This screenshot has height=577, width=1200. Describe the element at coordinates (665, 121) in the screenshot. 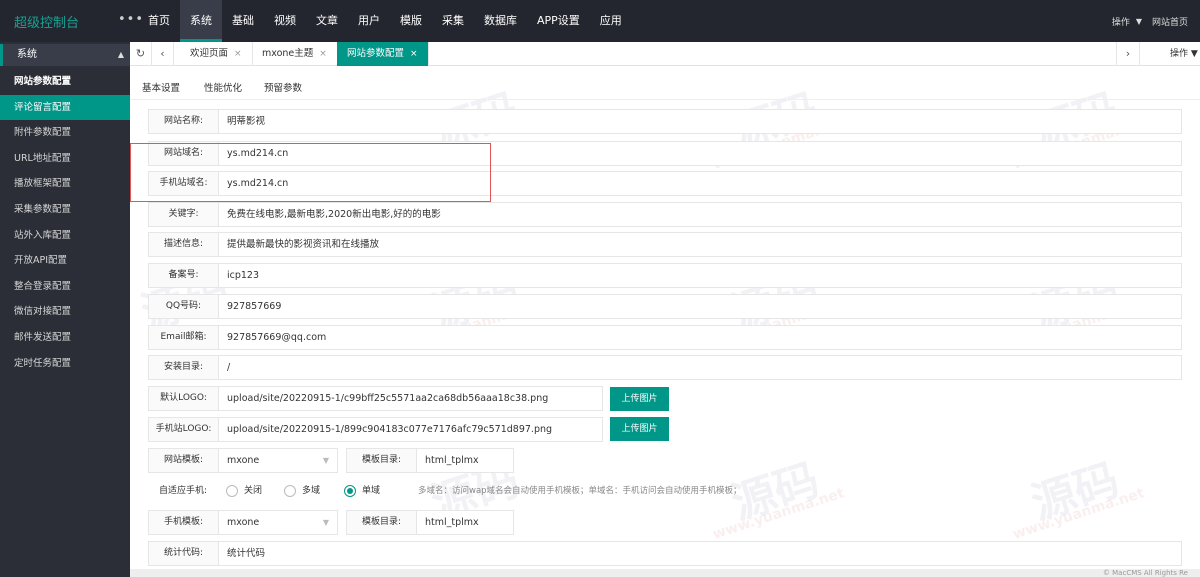

I see `site-name-field: 网站名称: 明蒂影视` at that location.